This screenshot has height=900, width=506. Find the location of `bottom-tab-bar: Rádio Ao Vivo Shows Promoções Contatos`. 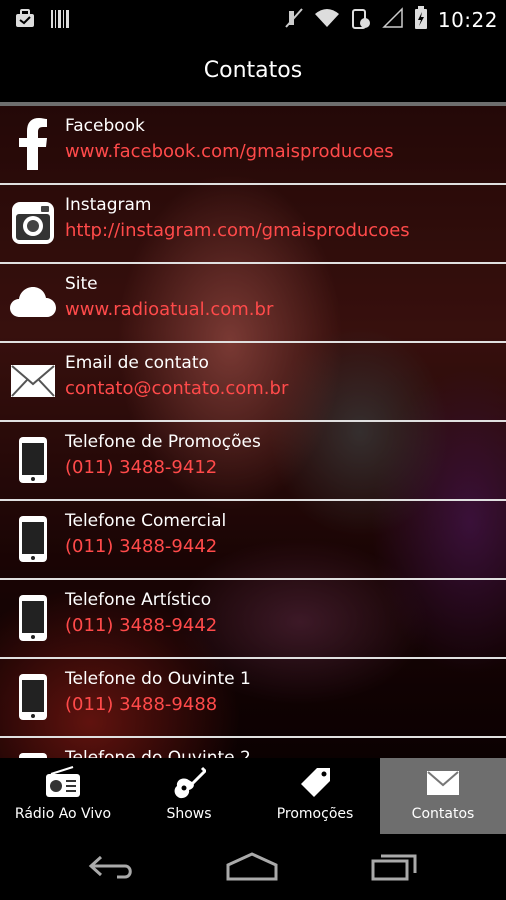

bottom-tab-bar: Rádio Ao Vivo Shows Promoções Contatos is located at coordinates (253, 796).